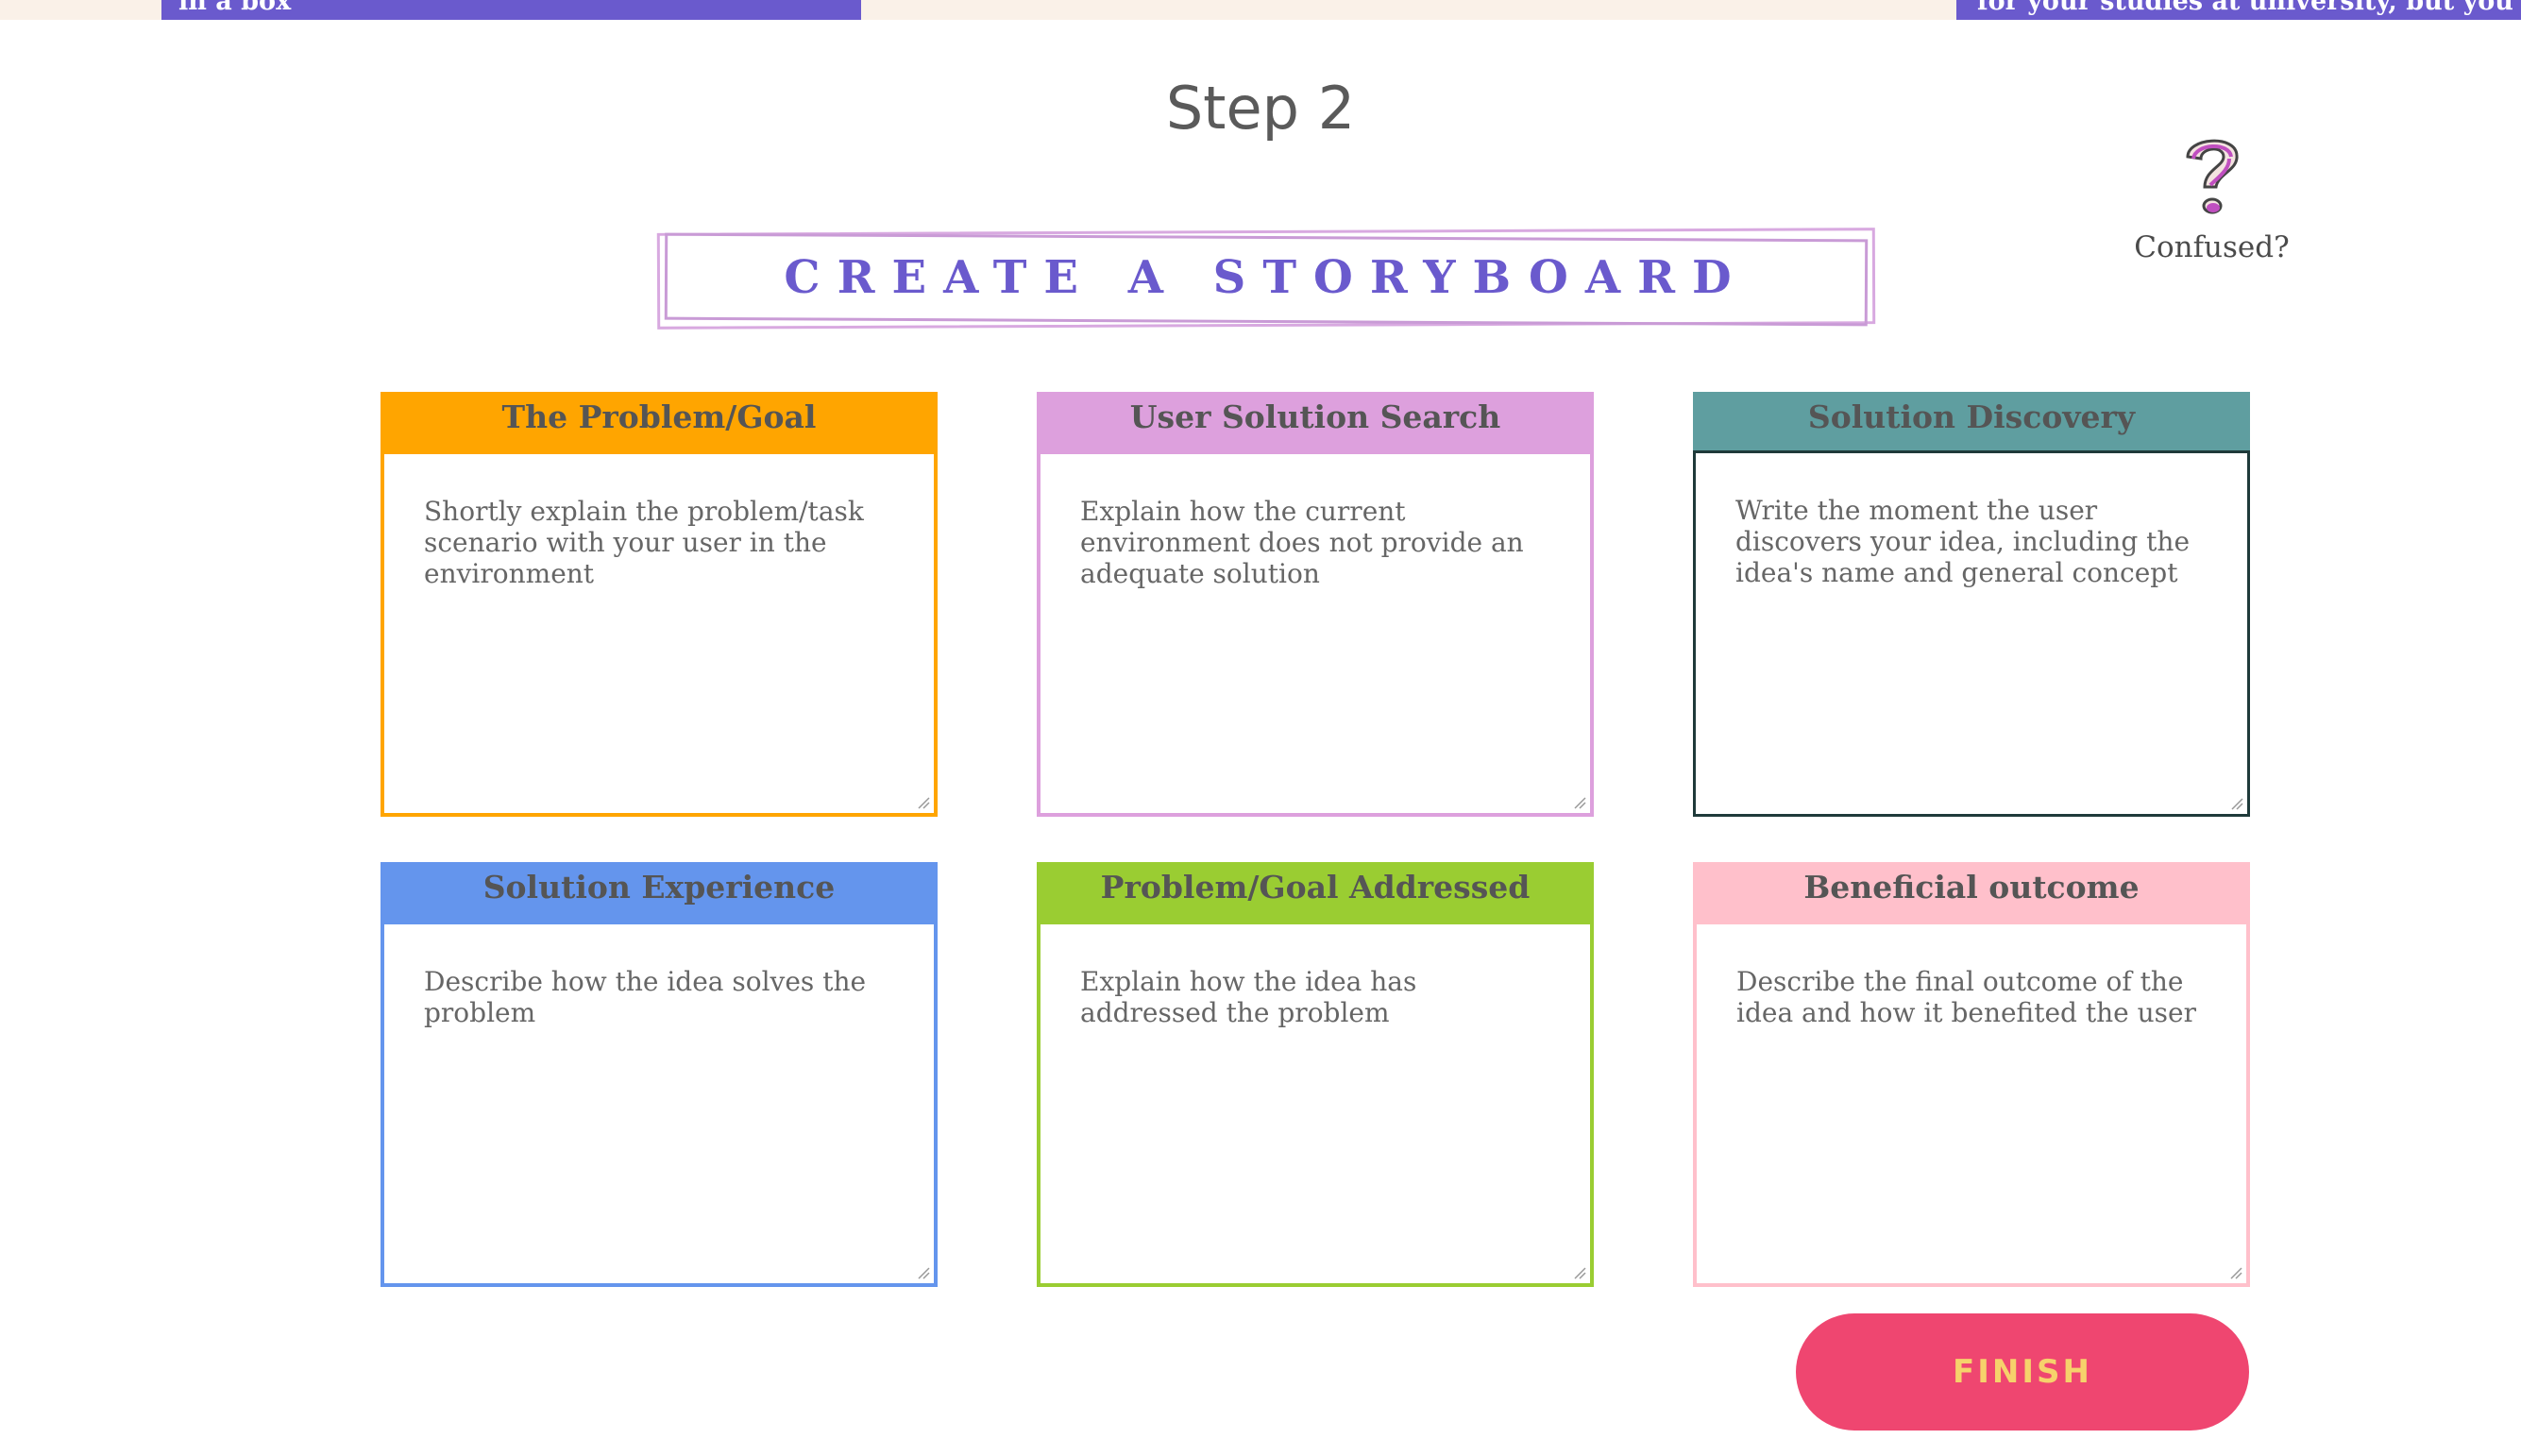  I want to click on card-header: Problem/Goal Addressed, so click(1315, 891).